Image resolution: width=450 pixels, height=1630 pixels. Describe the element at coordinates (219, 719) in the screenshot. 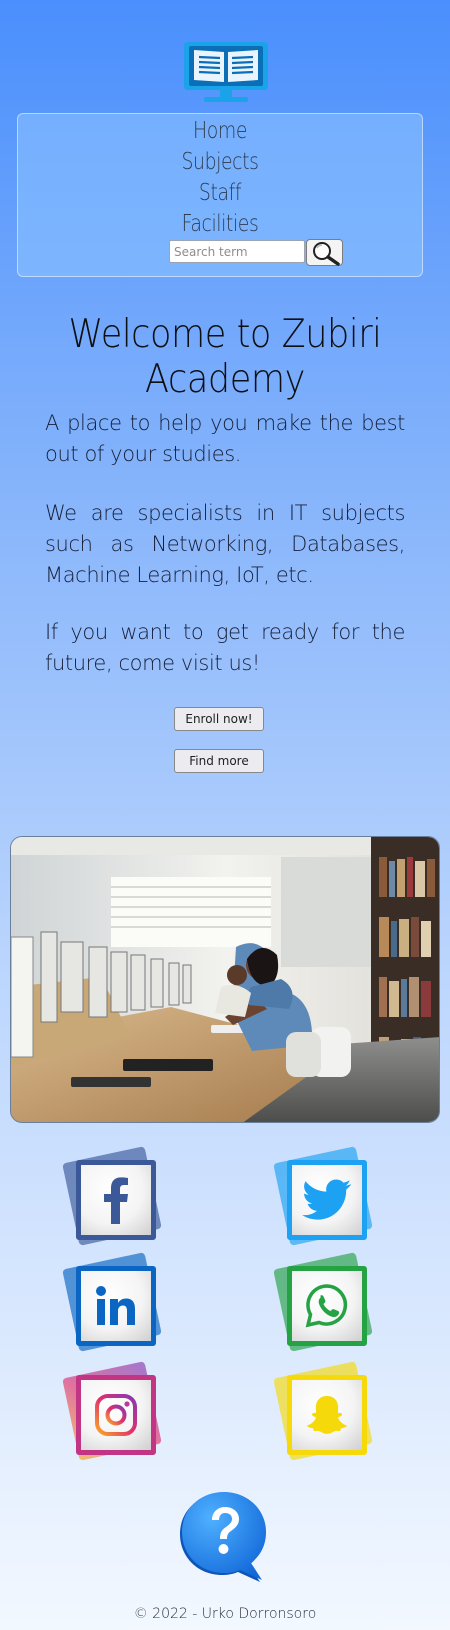

I see `enroll-button: Enroll now!` at that location.